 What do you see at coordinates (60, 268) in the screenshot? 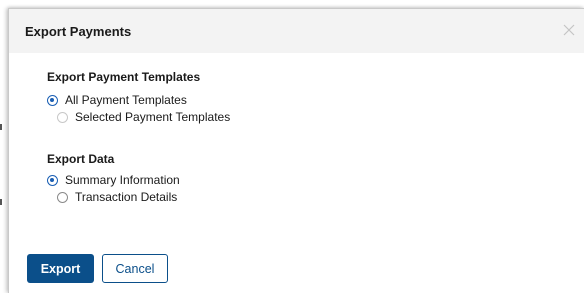
I see `export-button: Export` at bounding box center [60, 268].